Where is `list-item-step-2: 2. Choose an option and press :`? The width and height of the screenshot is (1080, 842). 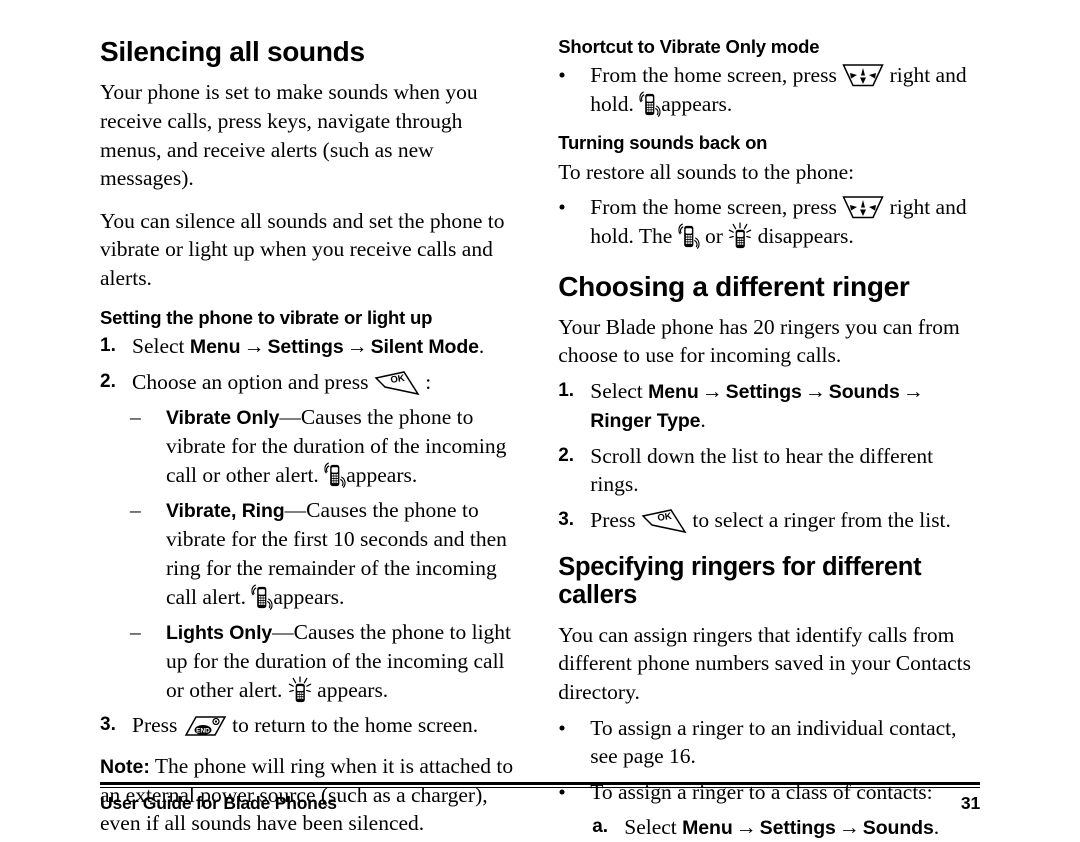
list-item-step-2: 2. Choose an option and press : is located at coordinates (307, 382).